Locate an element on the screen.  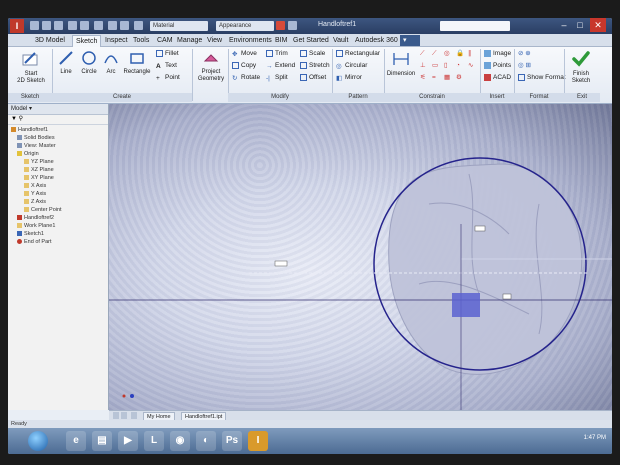
horizontal-icon: ▭ is located at coordinates (435, 66).